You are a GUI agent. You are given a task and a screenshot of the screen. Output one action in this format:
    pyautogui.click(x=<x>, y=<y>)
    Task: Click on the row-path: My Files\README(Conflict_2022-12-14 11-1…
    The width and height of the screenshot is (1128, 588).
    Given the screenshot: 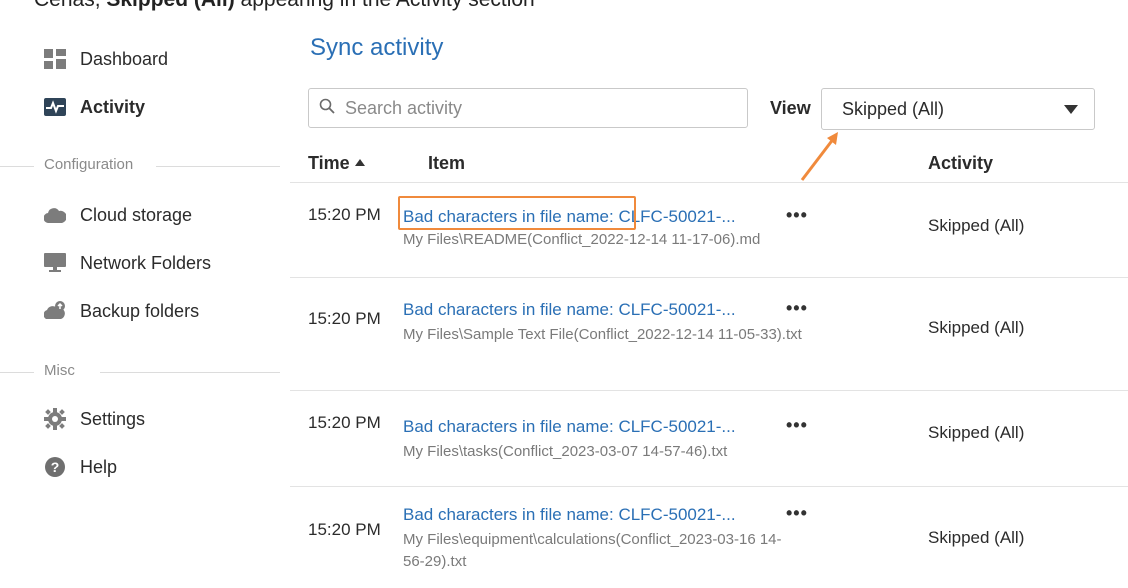 What is the action you would take?
    pyautogui.click(x=582, y=239)
    